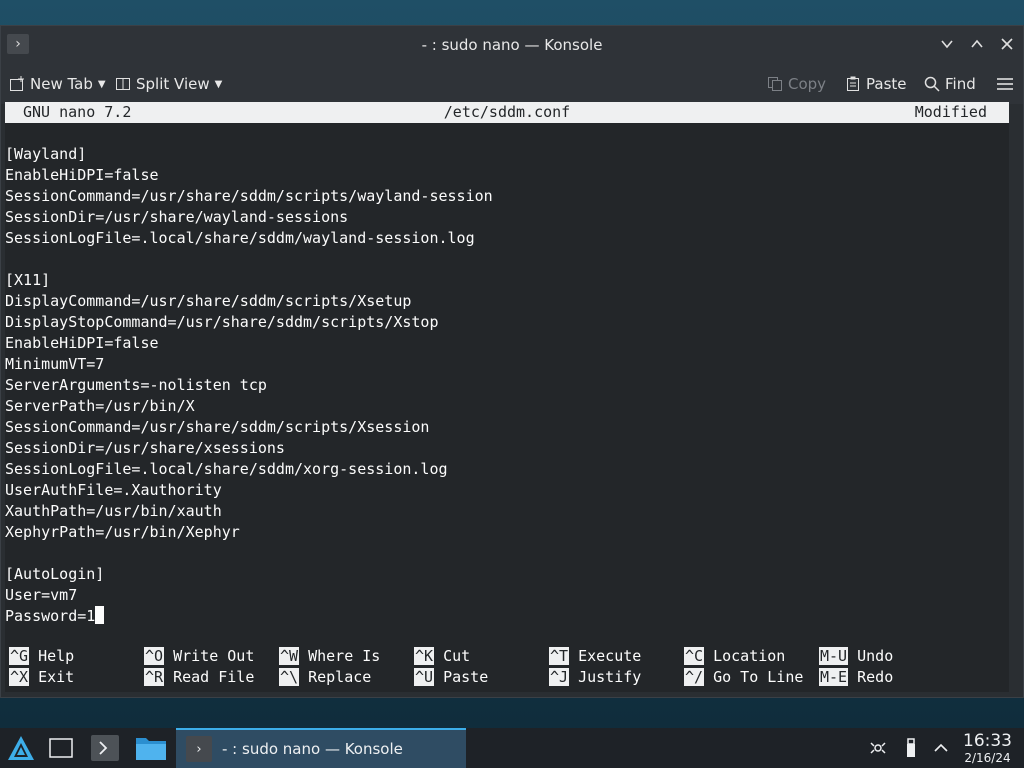  Describe the element at coordinates (151, 748) in the screenshot. I see `file-manager-launcher` at that location.